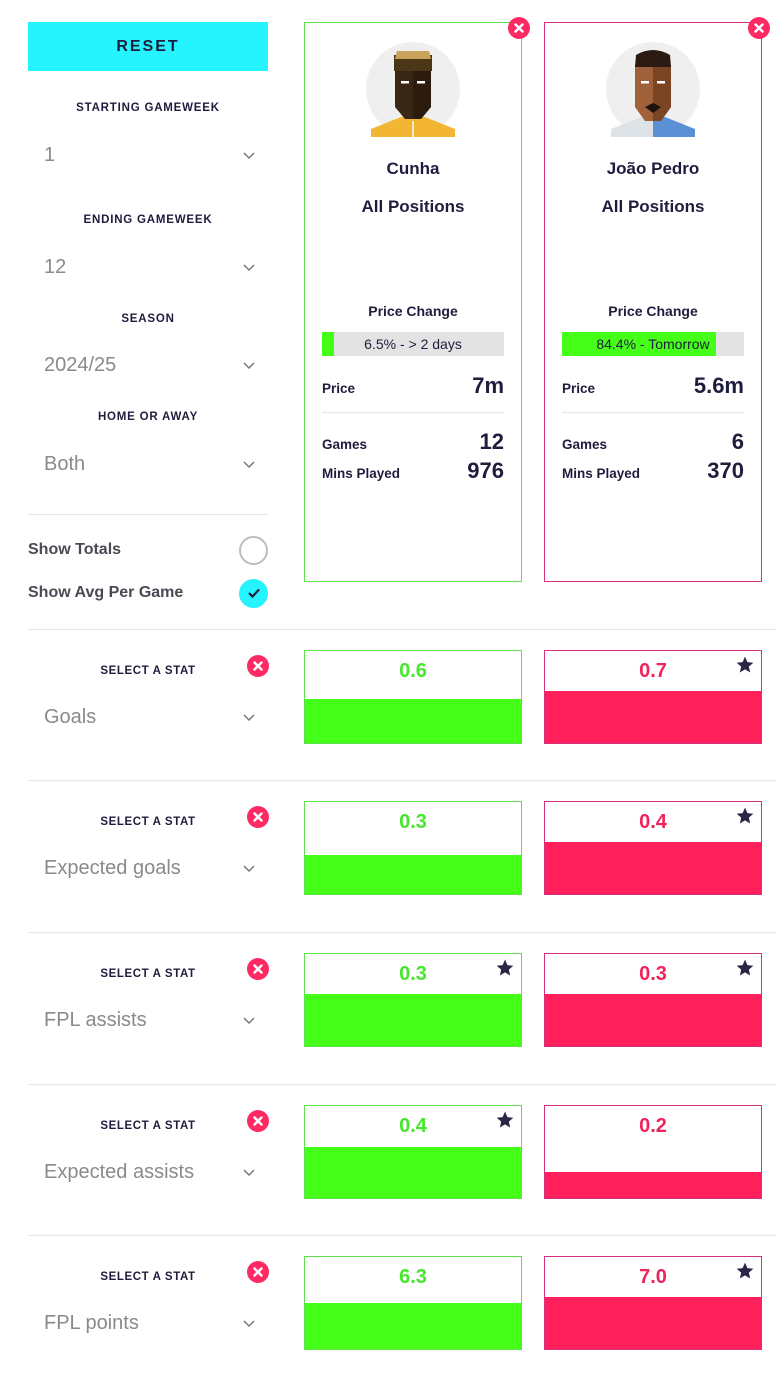  Describe the element at coordinates (718, 385) in the screenshot. I see `price-value: 5.6m` at that location.